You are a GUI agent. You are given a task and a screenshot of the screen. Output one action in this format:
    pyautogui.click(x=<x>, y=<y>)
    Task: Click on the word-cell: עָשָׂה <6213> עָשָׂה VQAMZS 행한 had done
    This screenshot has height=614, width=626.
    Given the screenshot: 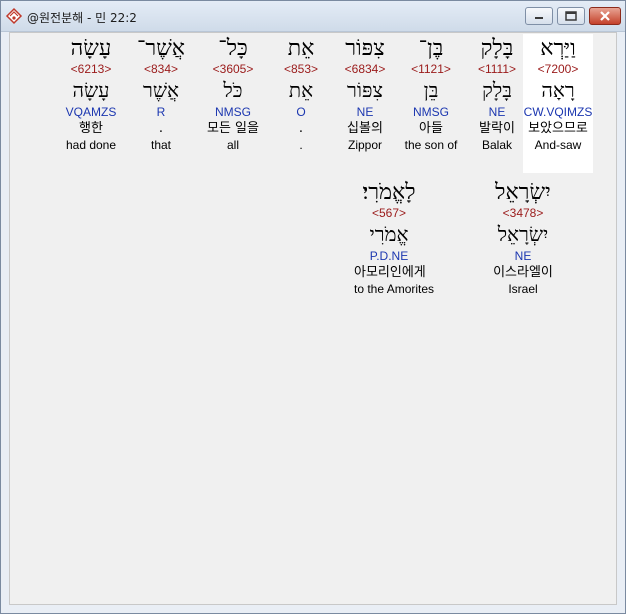 What is the action you would take?
    pyautogui.click(x=91, y=103)
    